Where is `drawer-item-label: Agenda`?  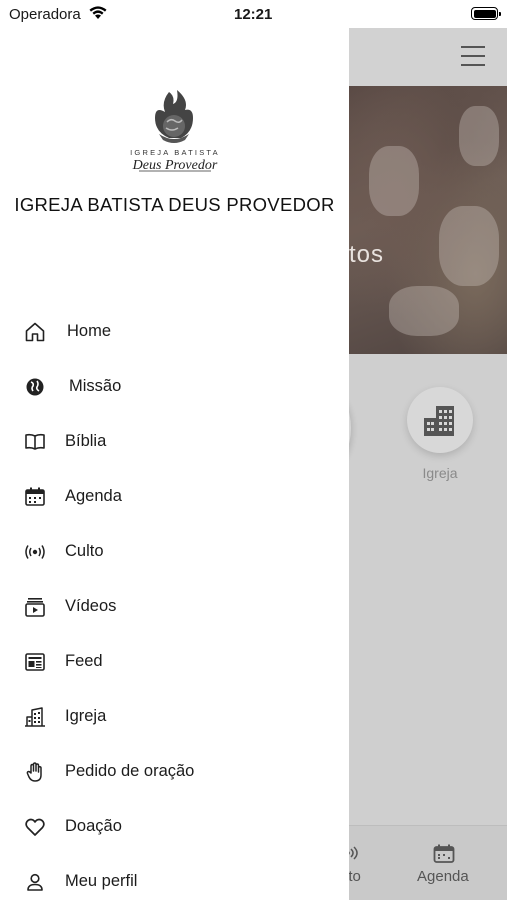 drawer-item-label: Agenda is located at coordinates (93, 496).